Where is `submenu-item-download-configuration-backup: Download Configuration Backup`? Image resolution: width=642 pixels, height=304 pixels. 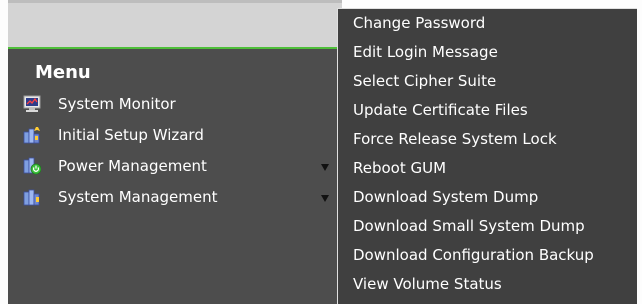
submenu-item-download-configuration-backup: Download Configuration Backup is located at coordinates (488, 255).